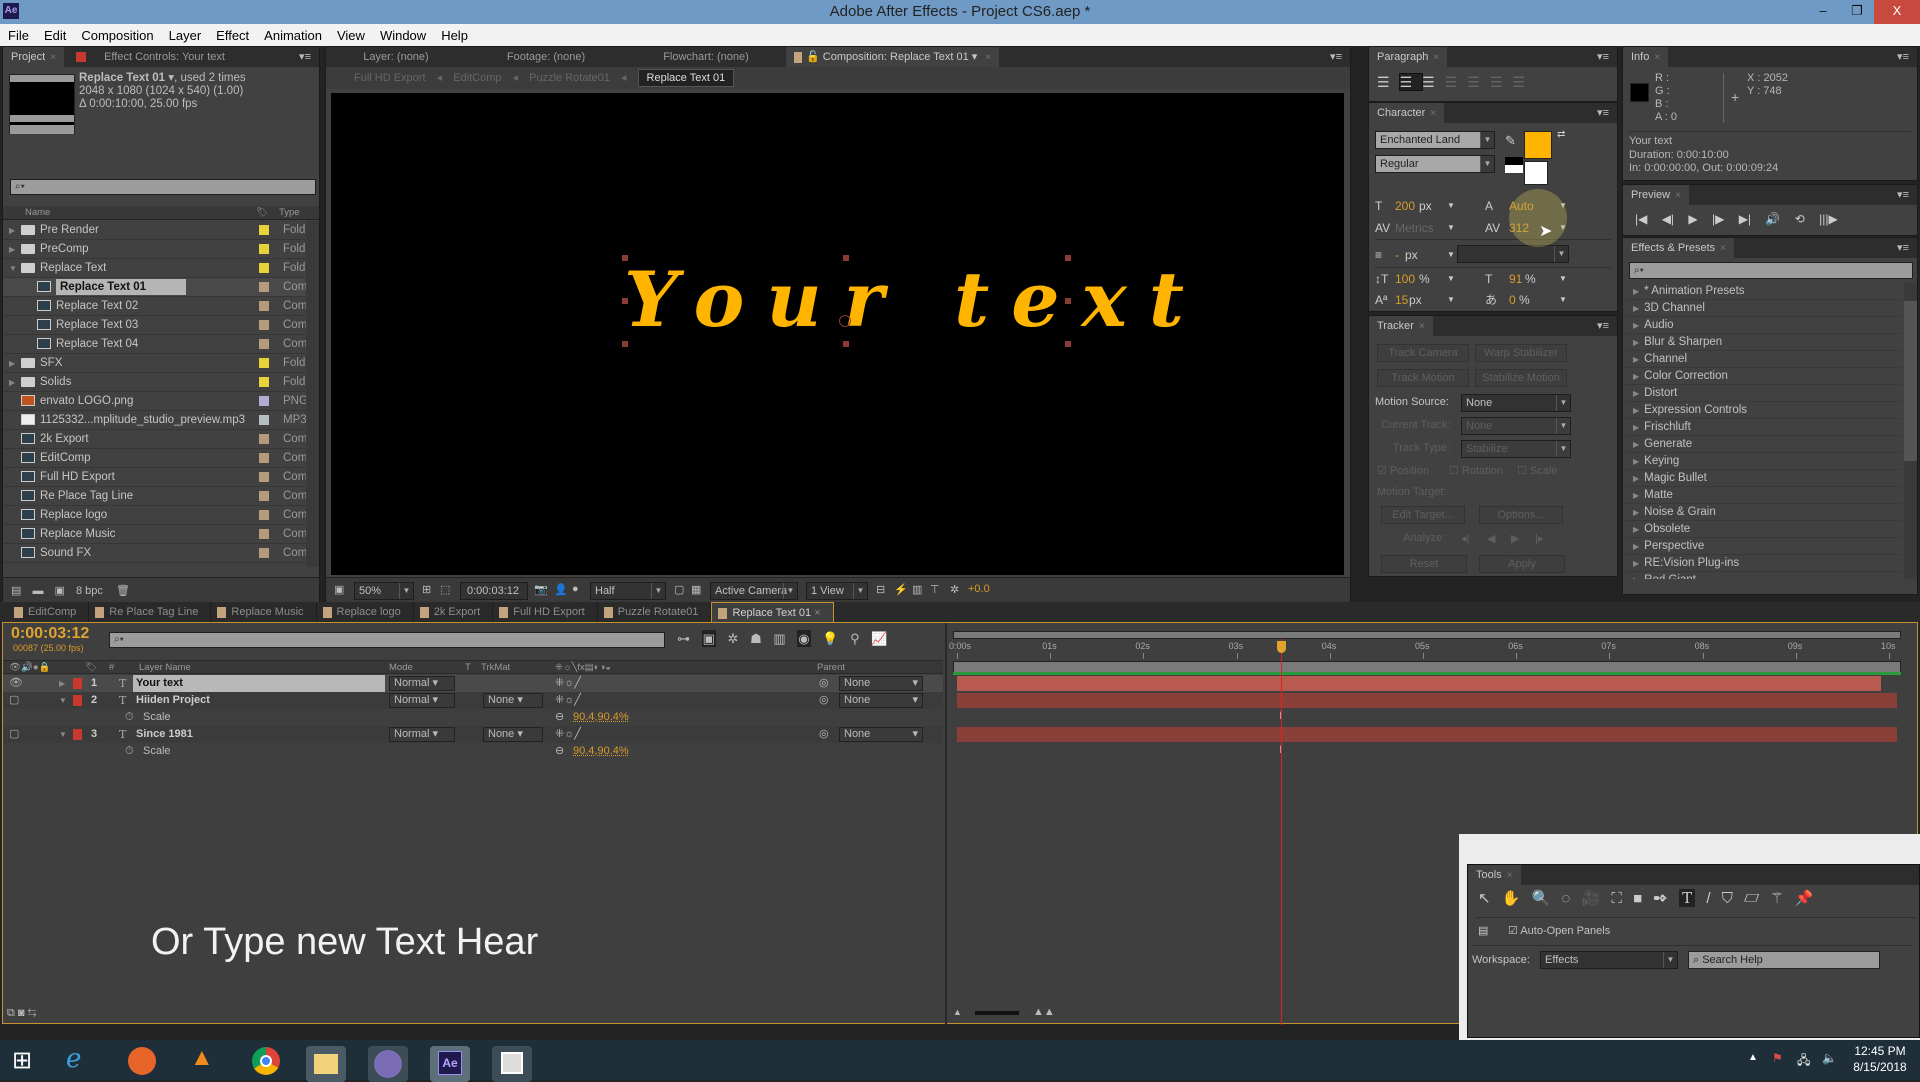  I want to click on layer-label-color, so click(77, 683).